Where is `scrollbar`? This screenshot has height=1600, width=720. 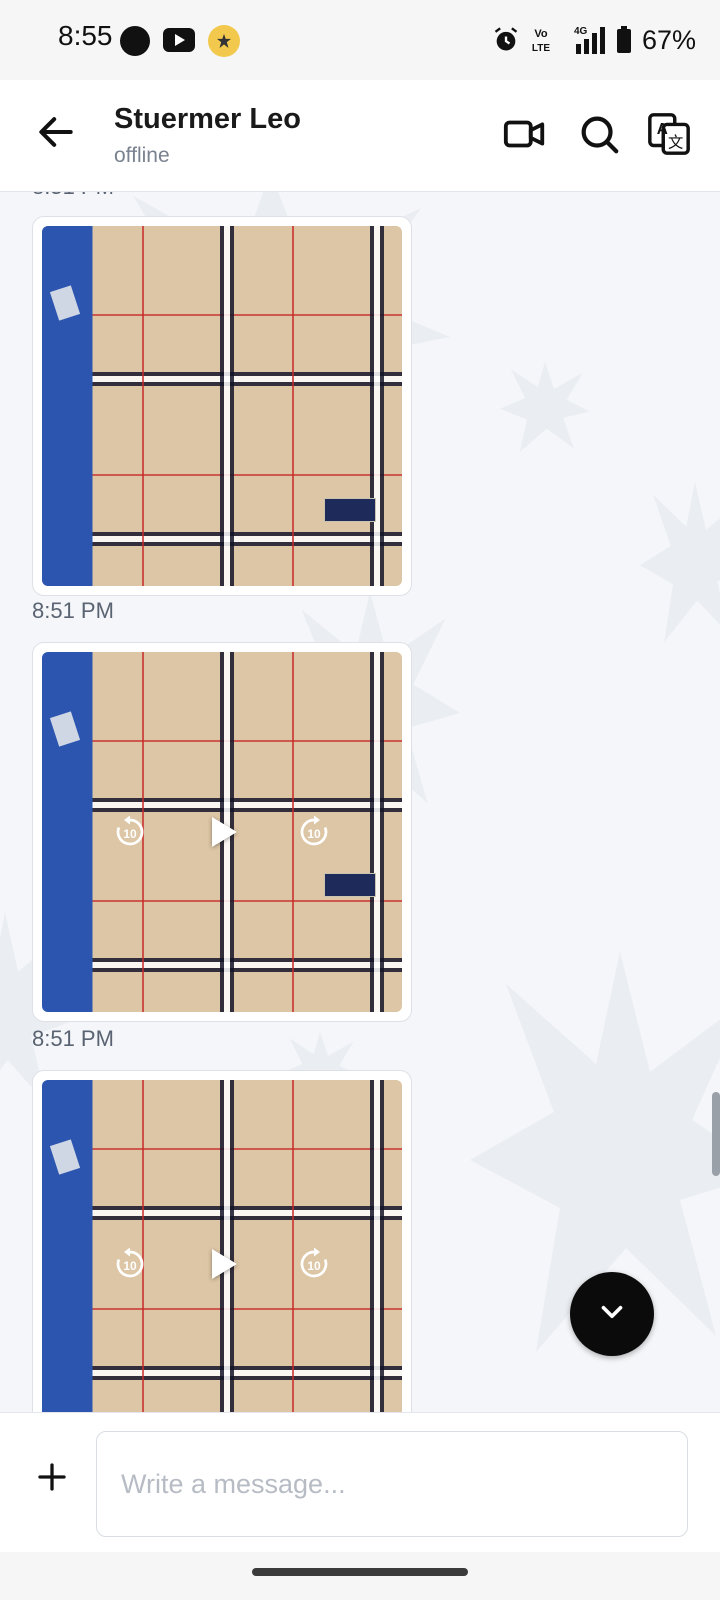 scrollbar is located at coordinates (716, 1134).